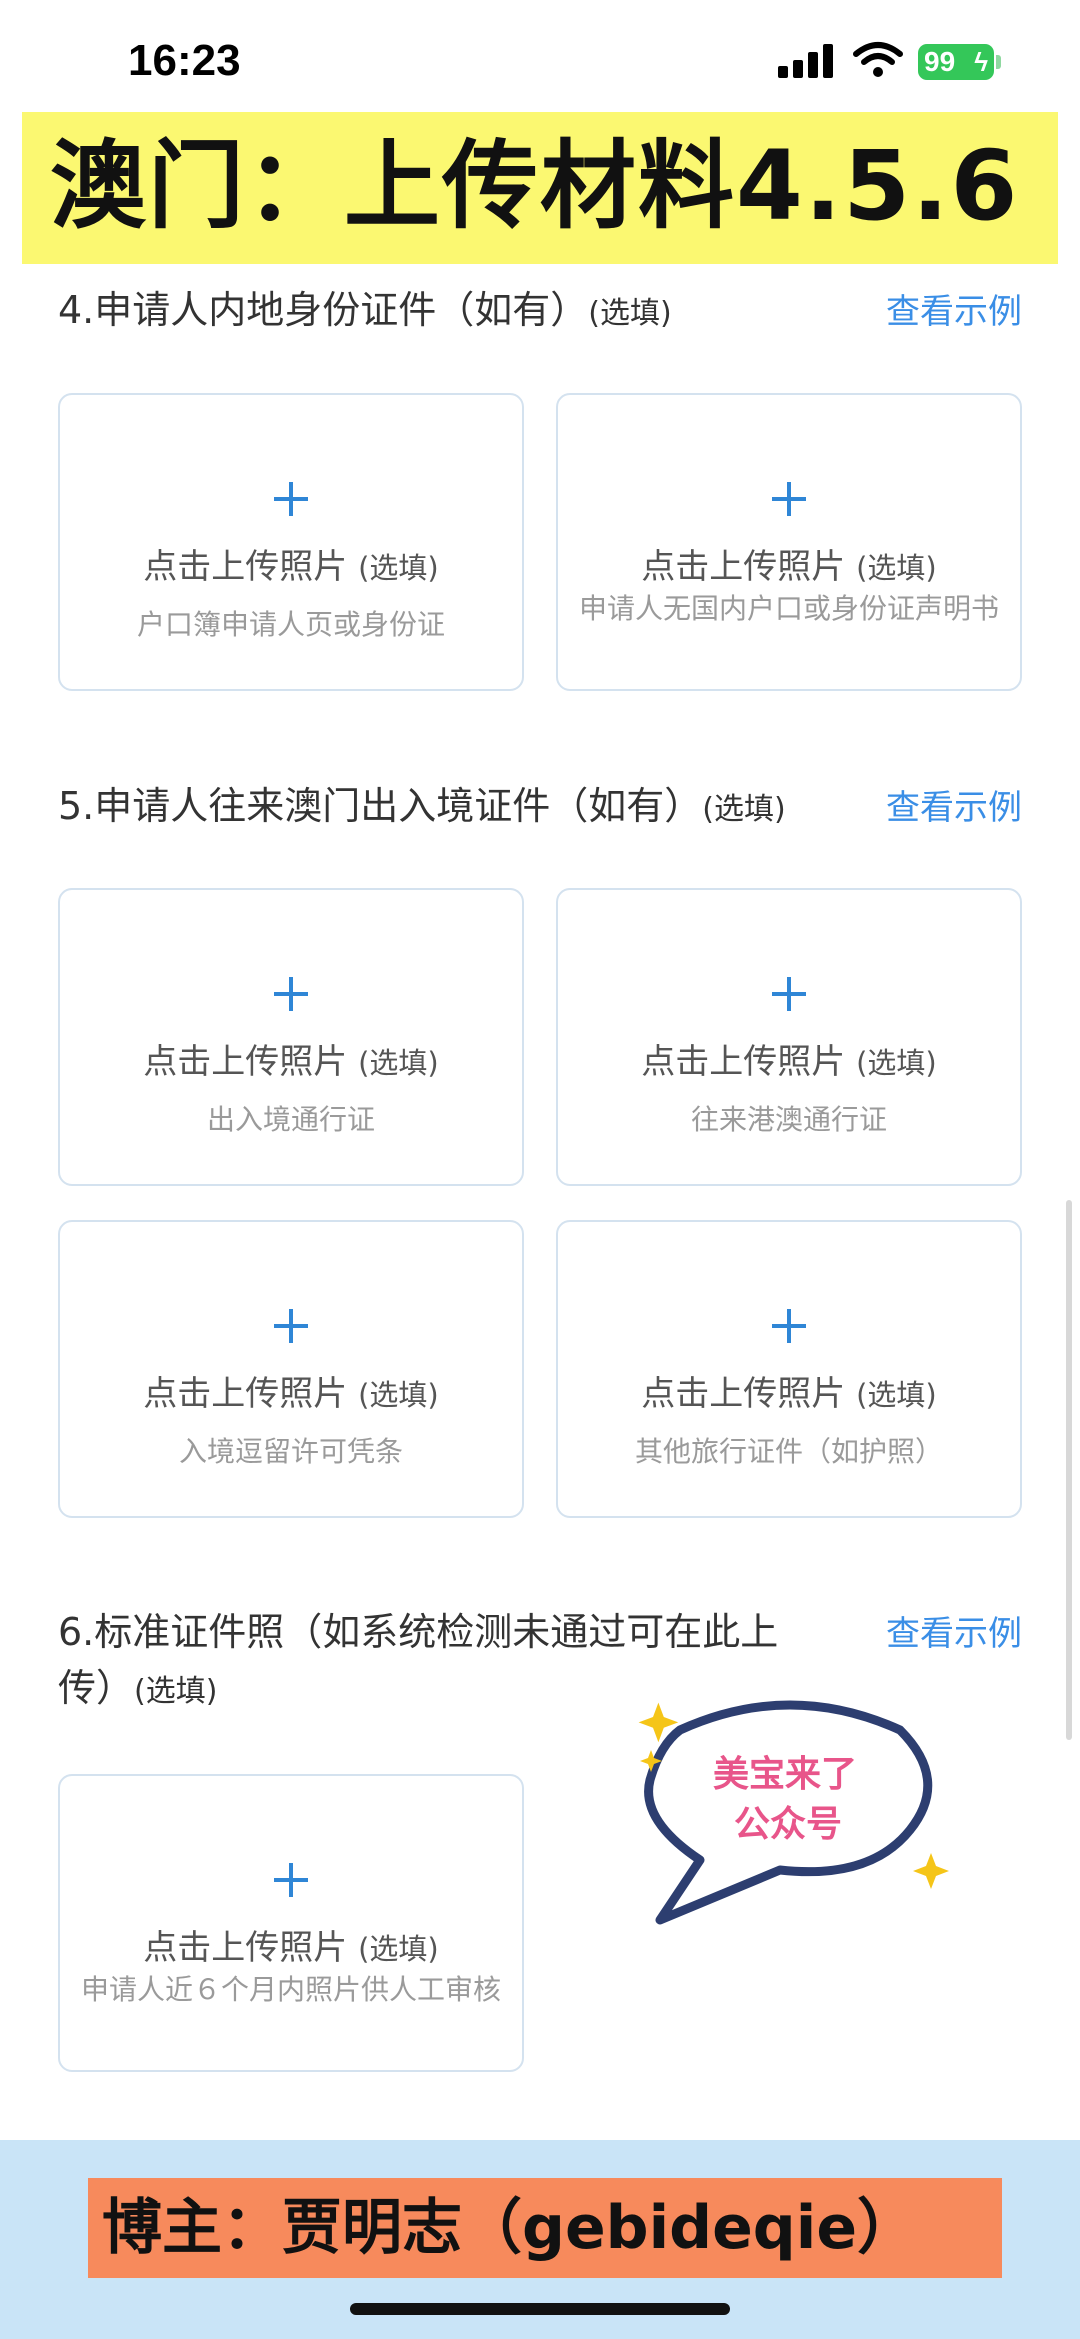 The width and height of the screenshot is (1080, 2339). I want to click on upload-hint: 其他旅行证件（如护照）, so click(788, 1451).